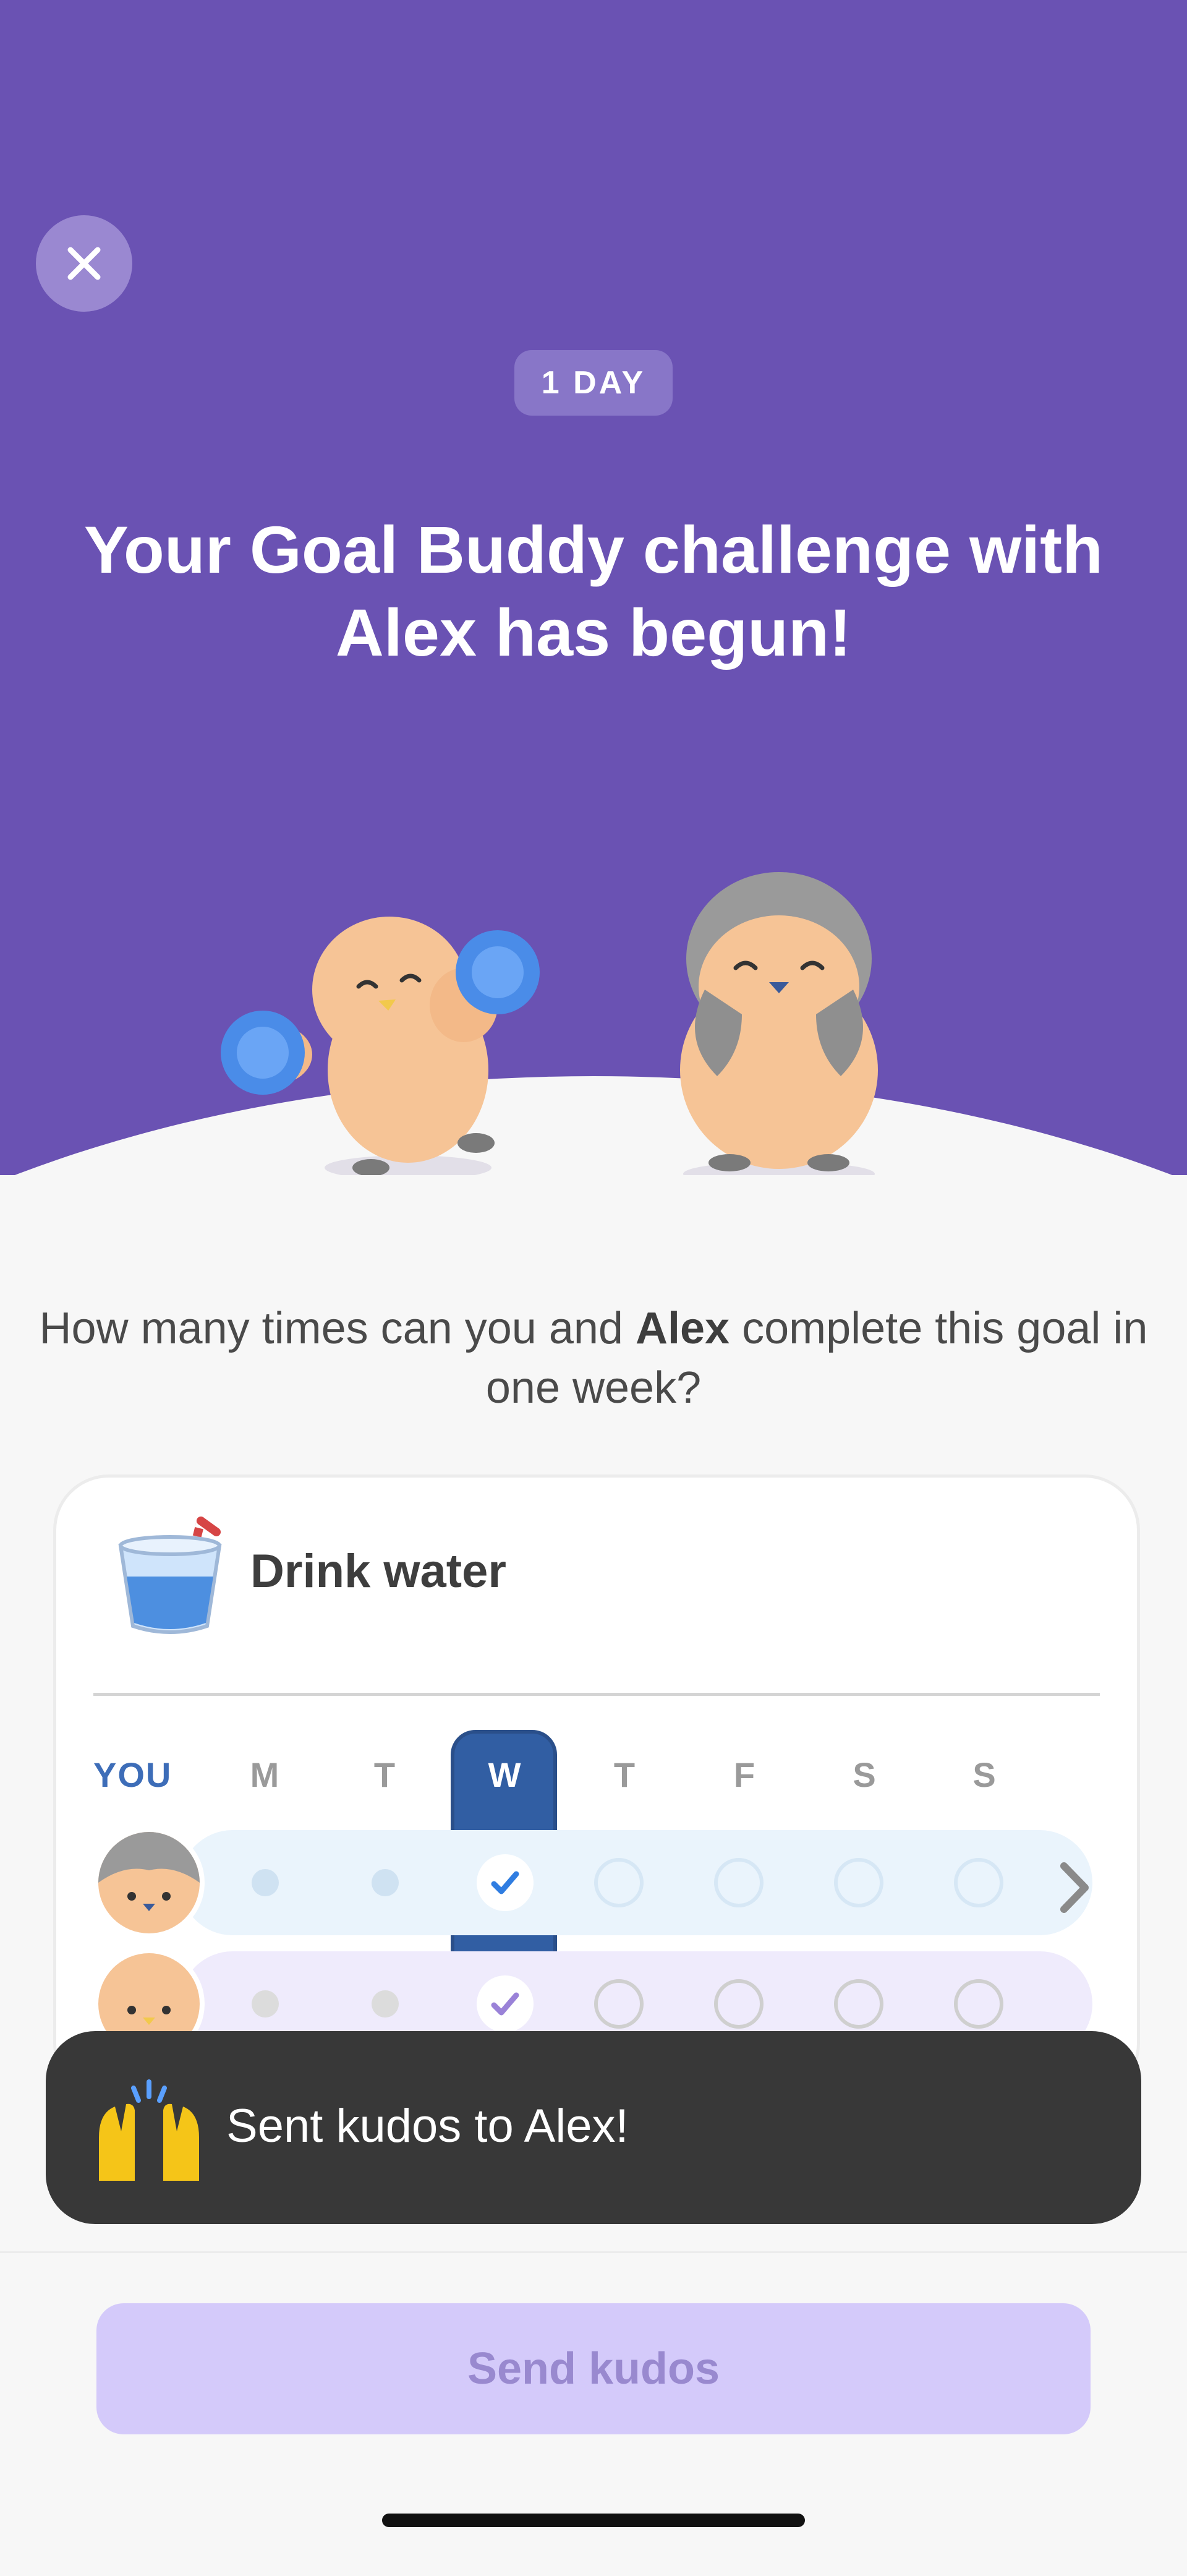 The height and width of the screenshot is (2576, 1187). Describe the element at coordinates (985, 1775) in the screenshot. I see `day-label-sun: S` at that location.